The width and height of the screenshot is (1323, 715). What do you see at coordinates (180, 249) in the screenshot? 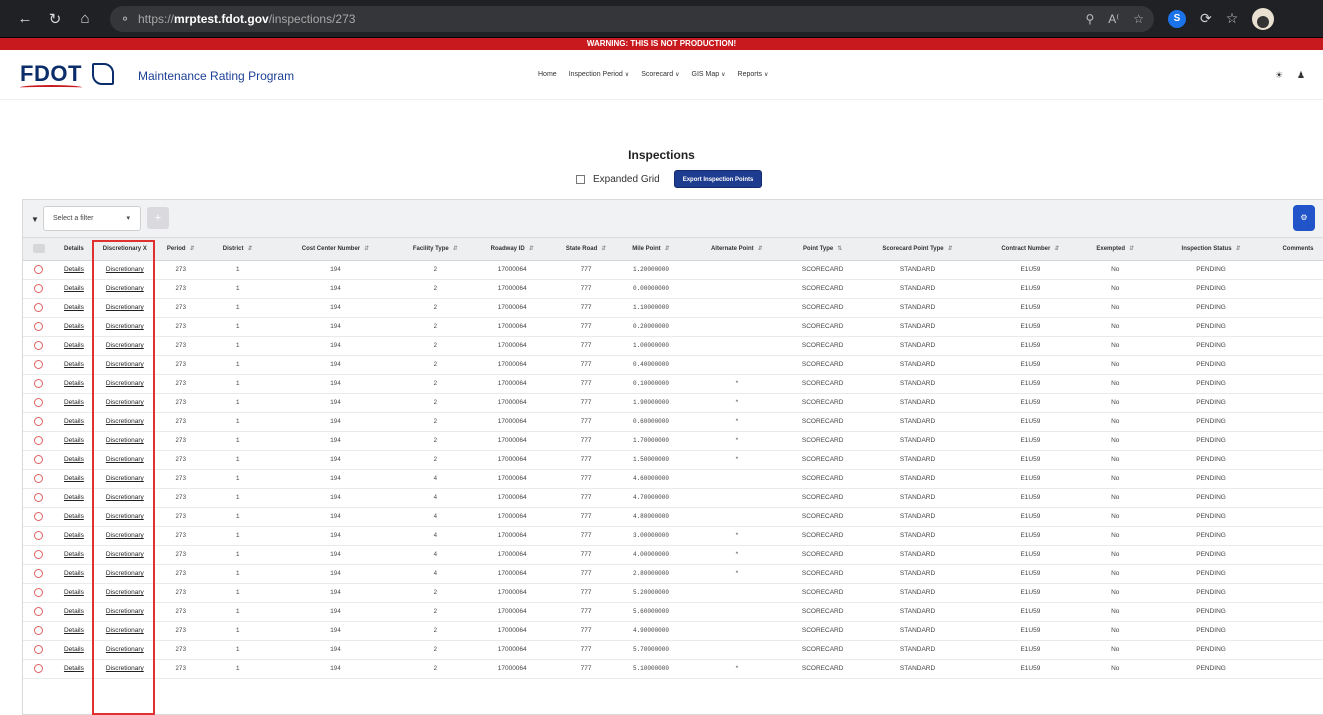
I see `col-period: Period ⇵` at bounding box center [180, 249].